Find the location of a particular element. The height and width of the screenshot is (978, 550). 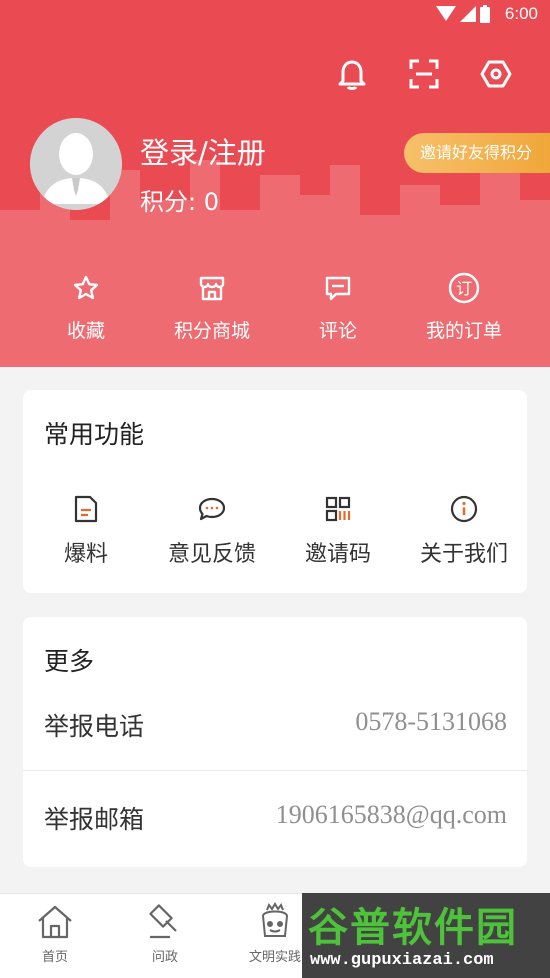

svg-text: 订 is located at coordinates (464, 288).